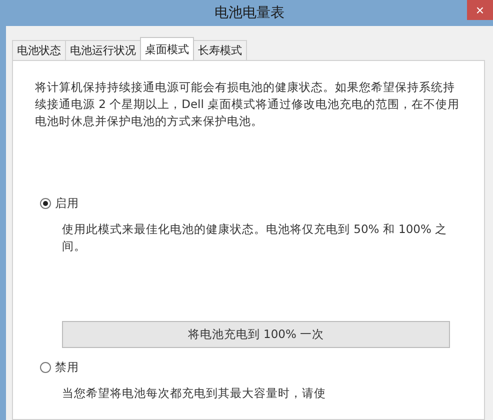  I want to click on tab: 长寿模式, so click(220, 50).